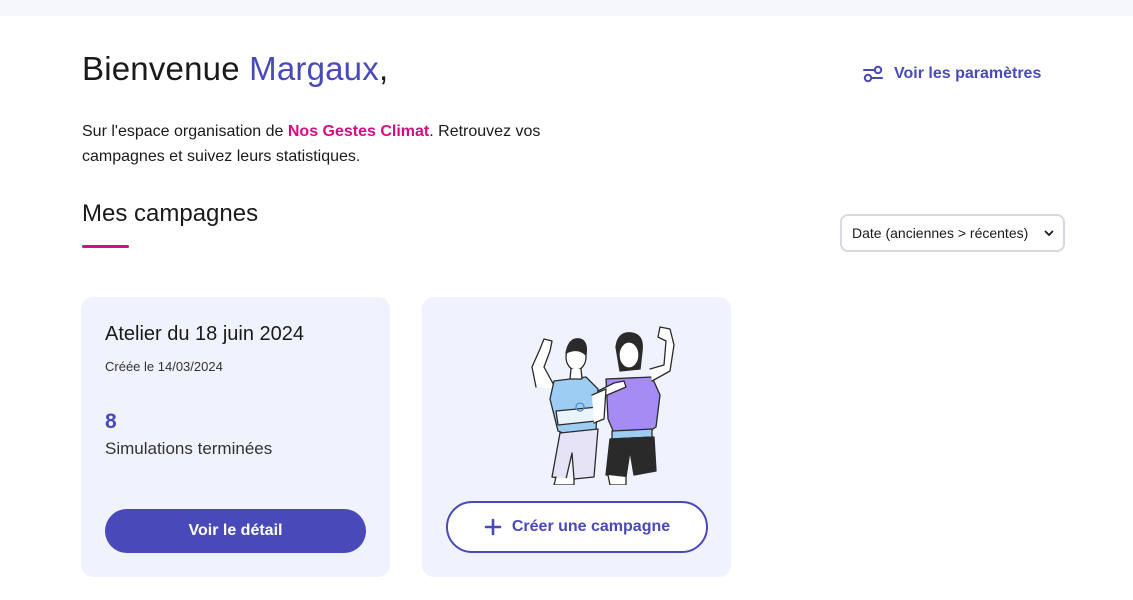  Describe the element at coordinates (591, 526) in the screenshot. I see `create-campaign-label: Créer une campagne` at that location.